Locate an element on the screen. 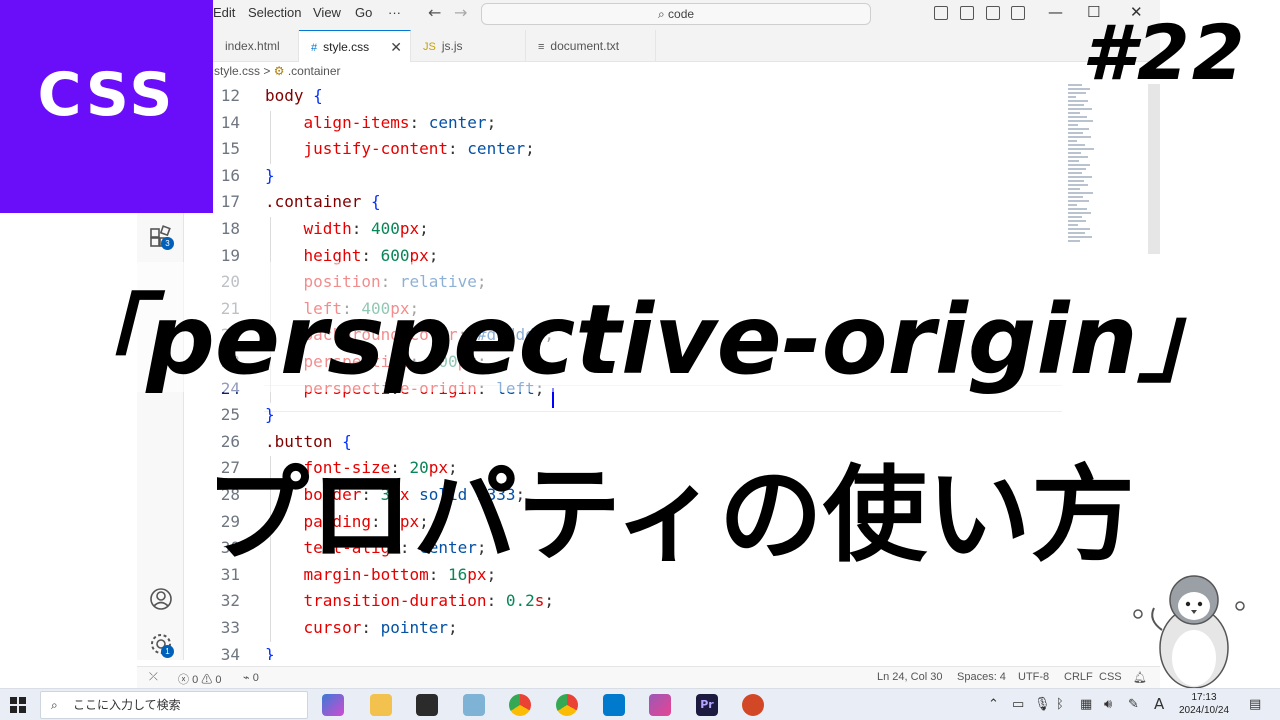 This screenshot has height=720, width=1280. file-explorer-icon is located at coordinates (381, 705).